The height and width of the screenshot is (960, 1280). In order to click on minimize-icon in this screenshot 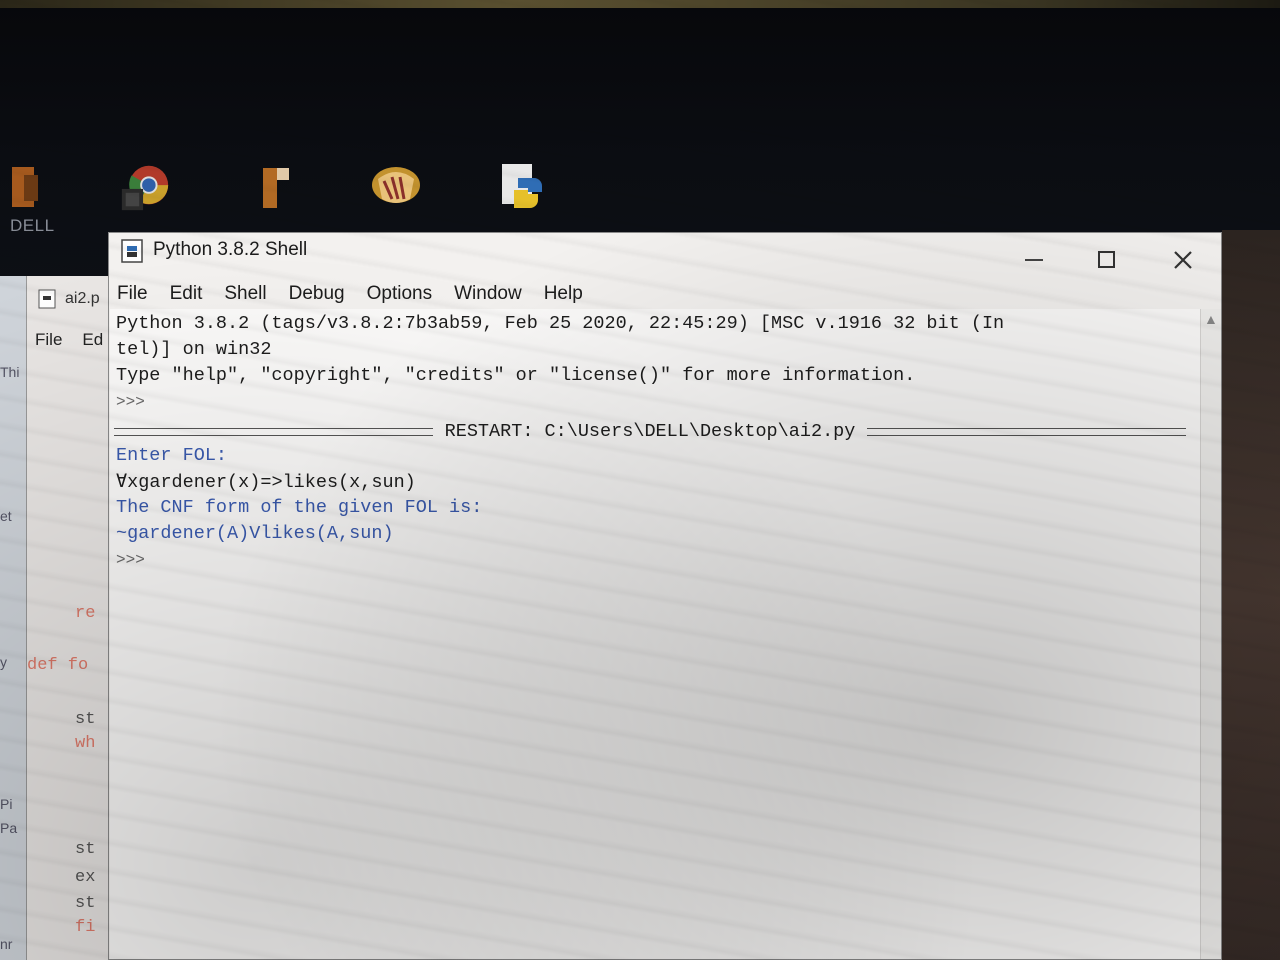, I will do `click(1034, 260)`.